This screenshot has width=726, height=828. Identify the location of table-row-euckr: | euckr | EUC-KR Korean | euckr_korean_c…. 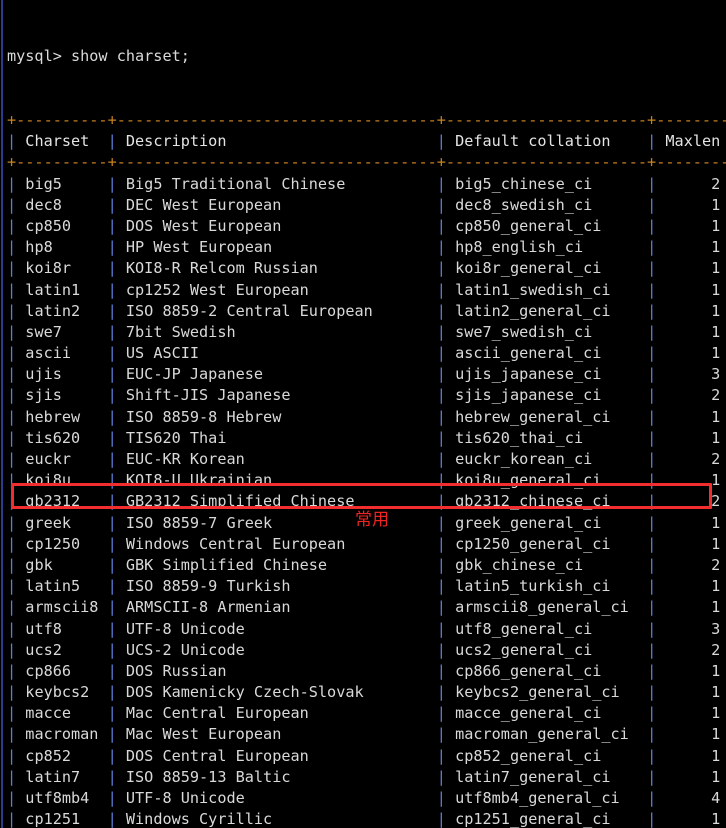
(366, 459).